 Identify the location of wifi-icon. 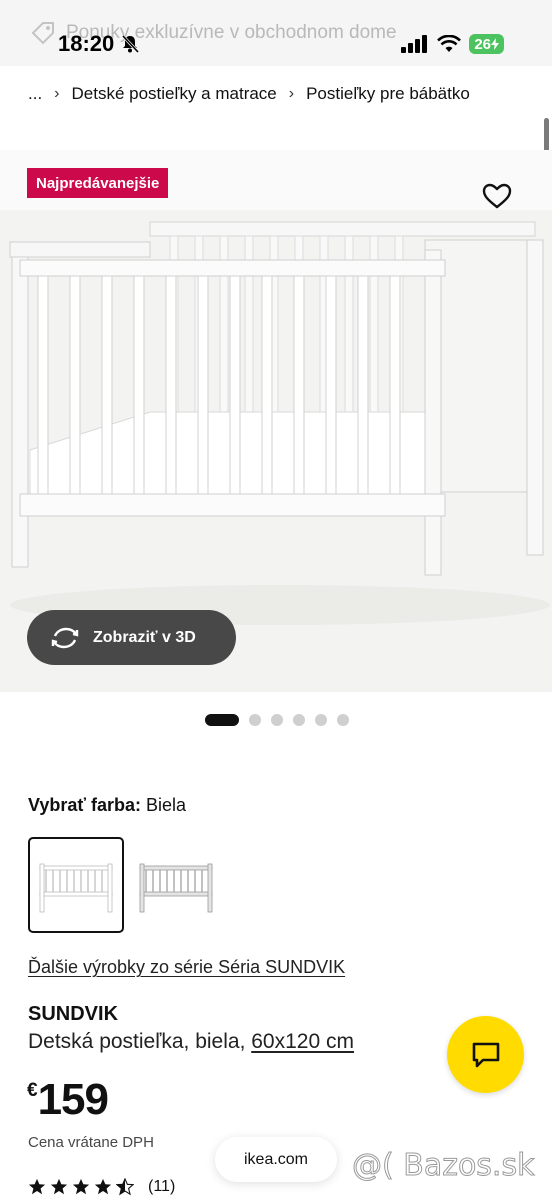
(449, 43).